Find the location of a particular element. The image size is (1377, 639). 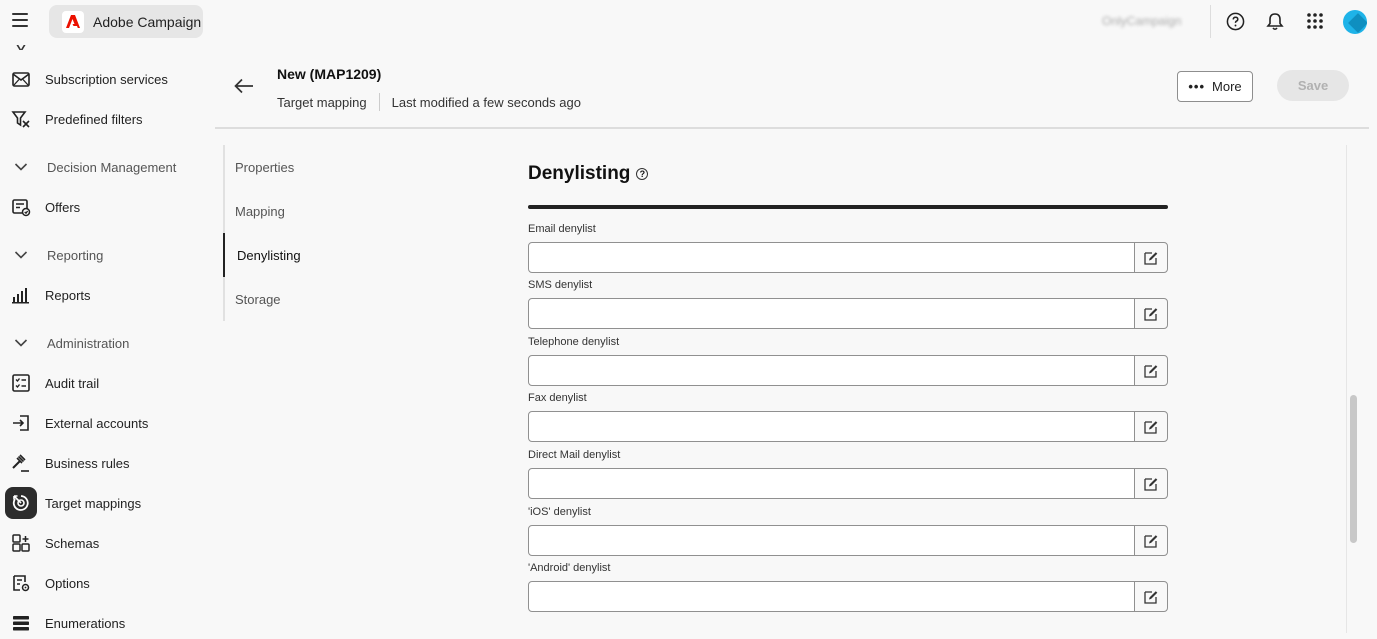

telephone-denylist-input is located at coordinates (831, 370).